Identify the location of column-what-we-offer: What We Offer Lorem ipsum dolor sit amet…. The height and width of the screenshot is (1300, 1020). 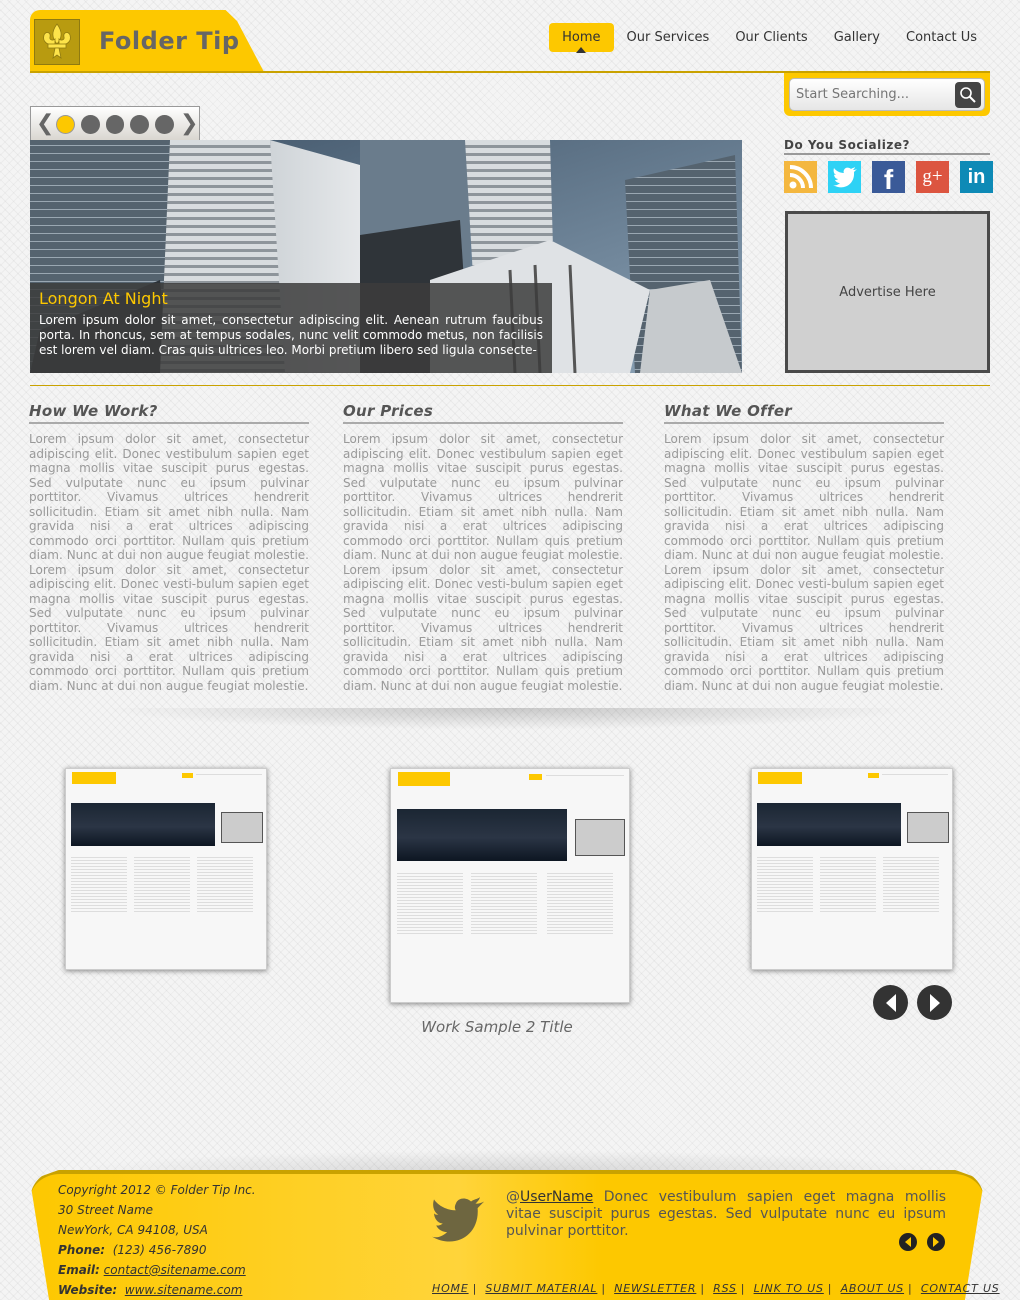
(804, 547).